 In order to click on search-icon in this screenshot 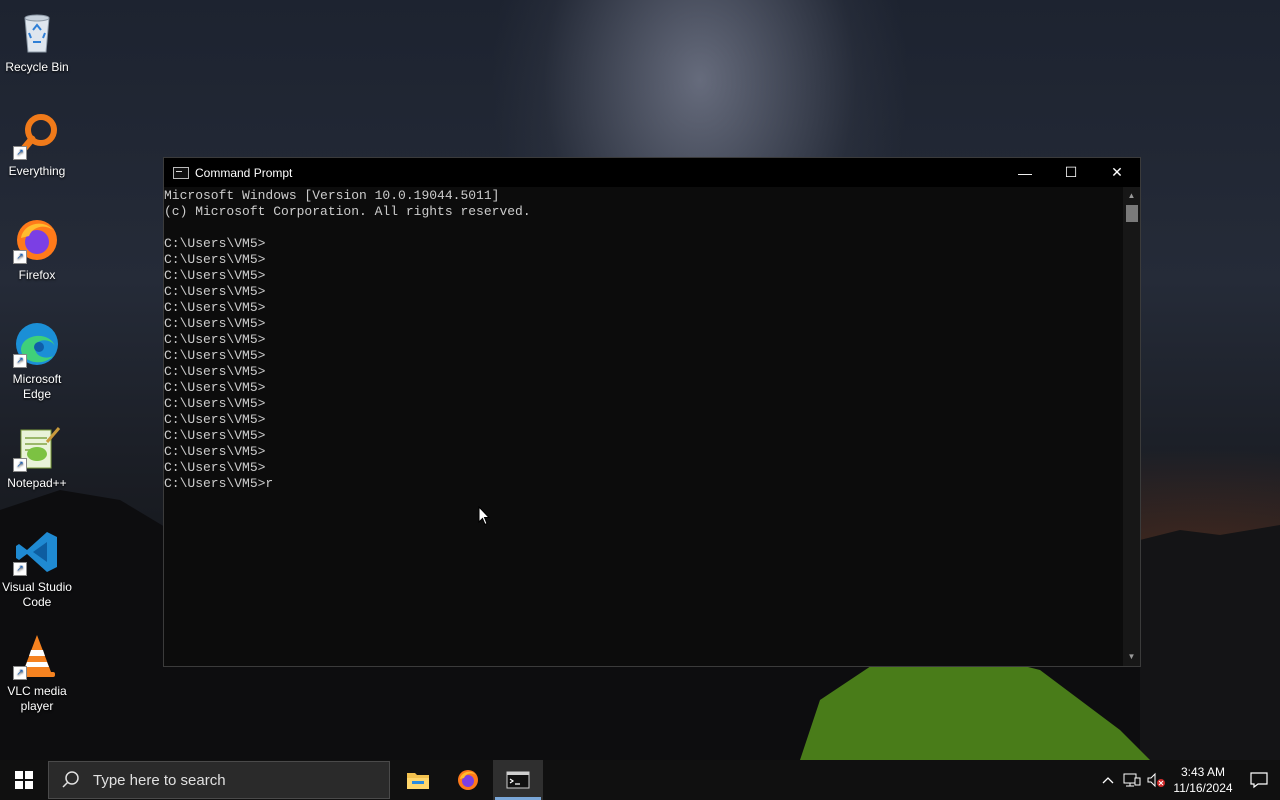, I will do `click(70, 779)`.